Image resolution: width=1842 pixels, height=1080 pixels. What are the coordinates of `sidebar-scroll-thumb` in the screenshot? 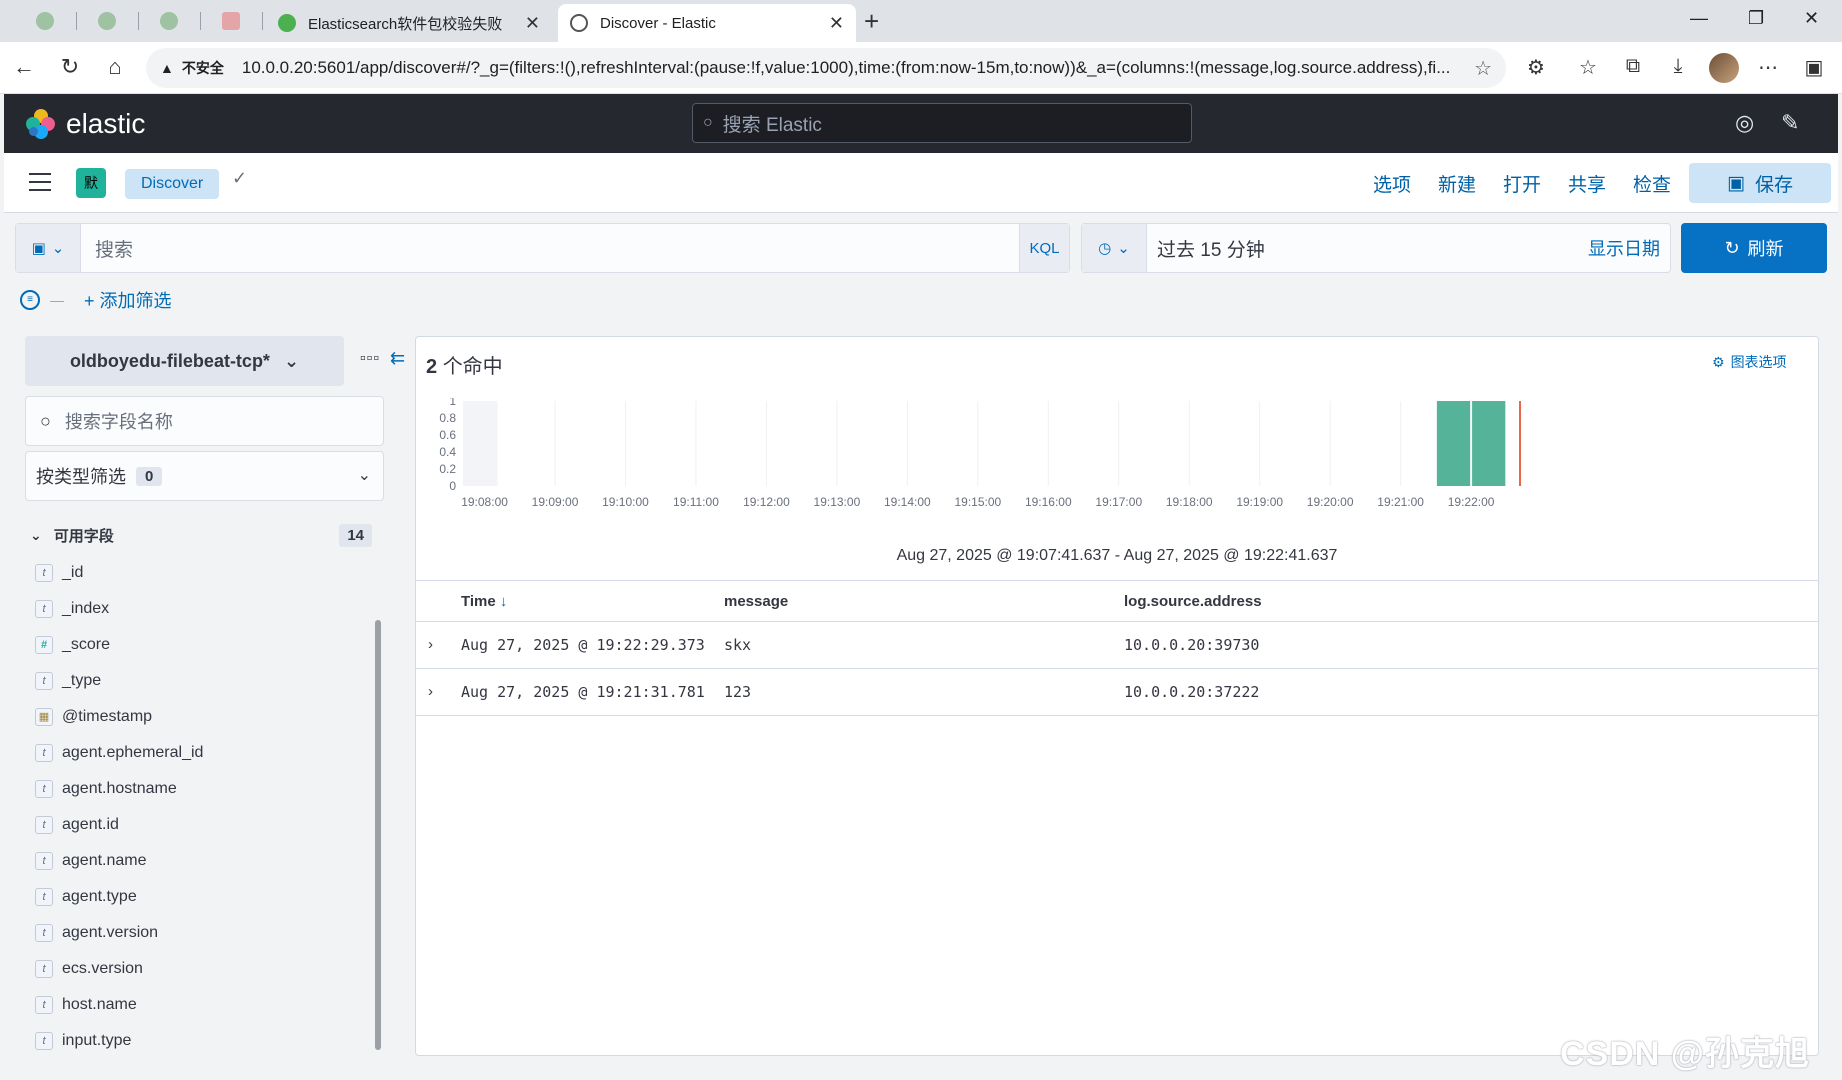 It's located at (378, 835).